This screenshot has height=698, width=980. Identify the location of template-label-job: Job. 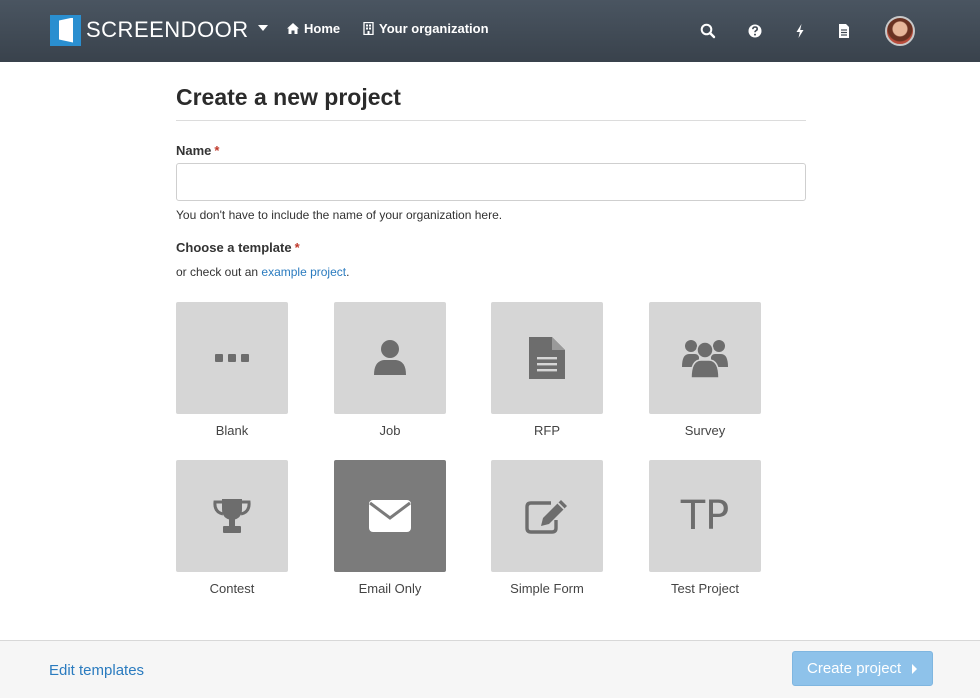
(390, 430).